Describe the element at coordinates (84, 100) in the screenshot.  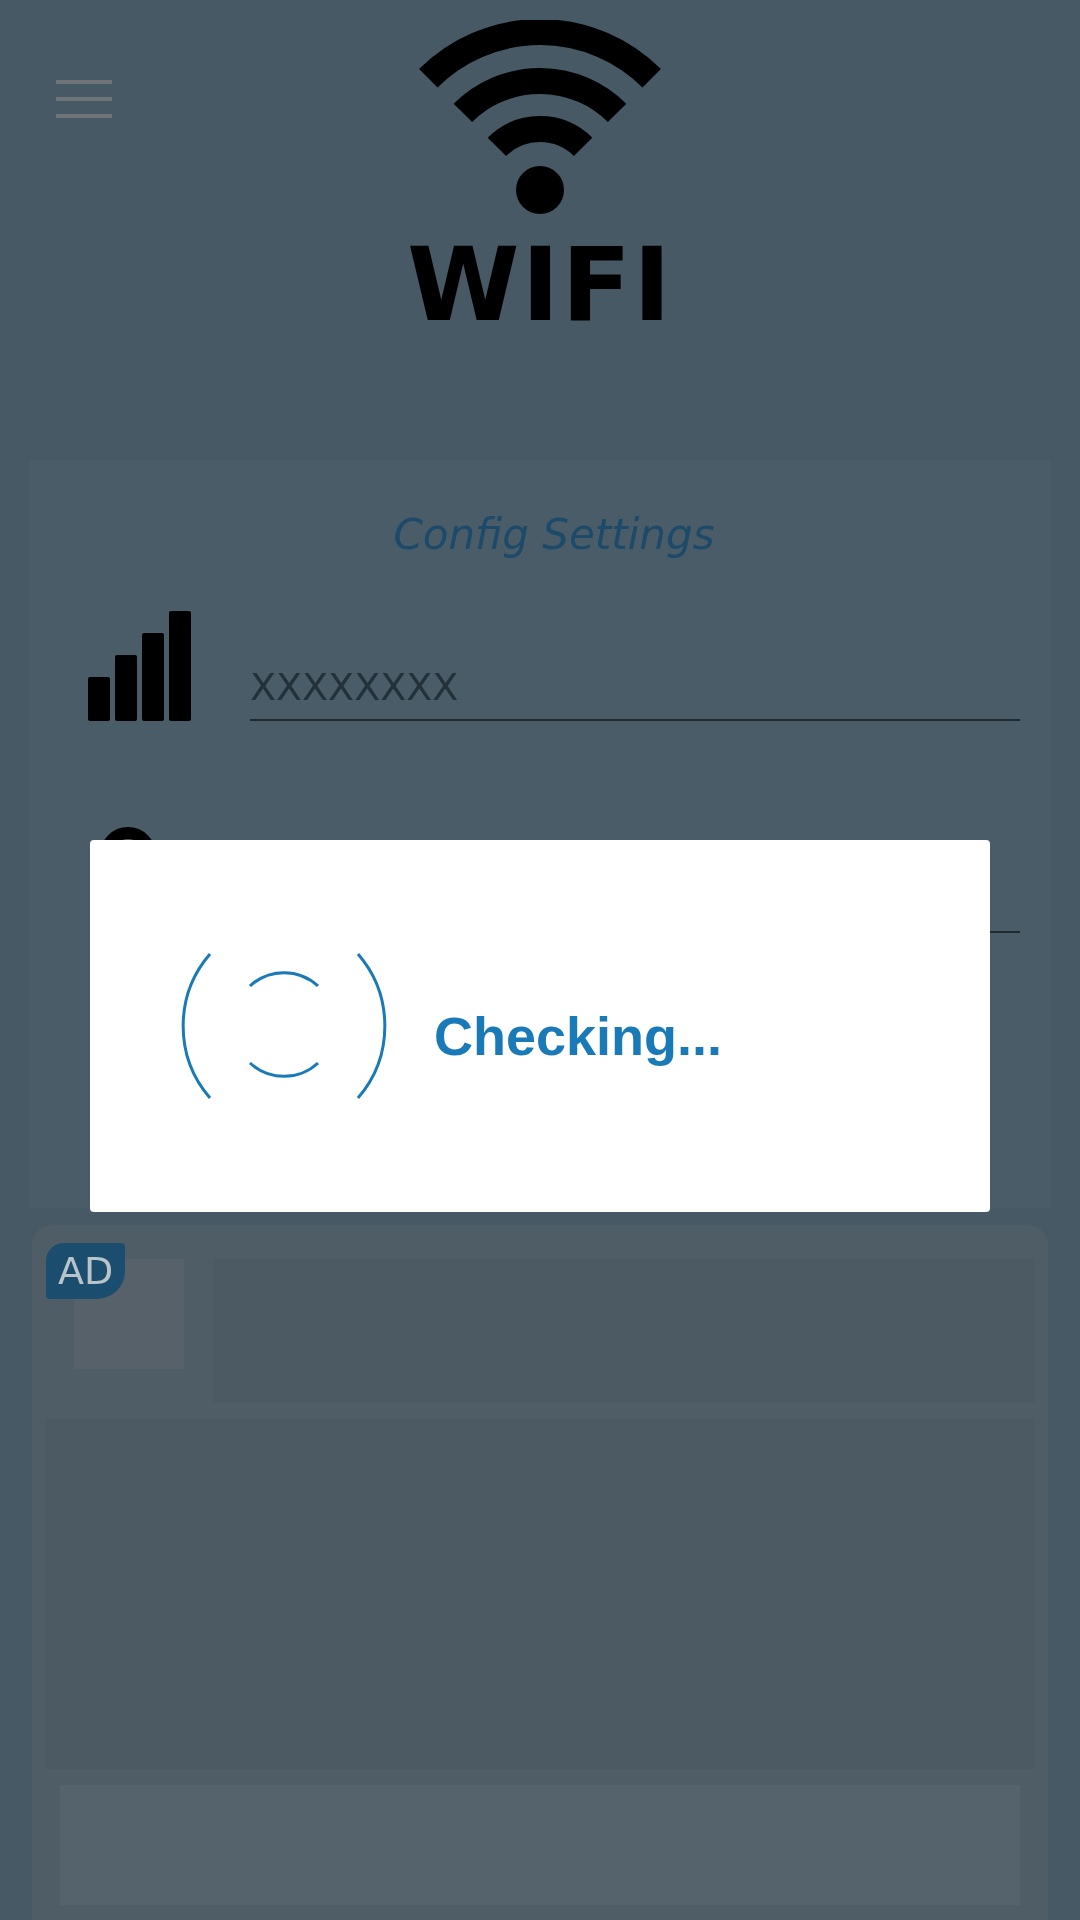
I see `menu-icon` at that location.